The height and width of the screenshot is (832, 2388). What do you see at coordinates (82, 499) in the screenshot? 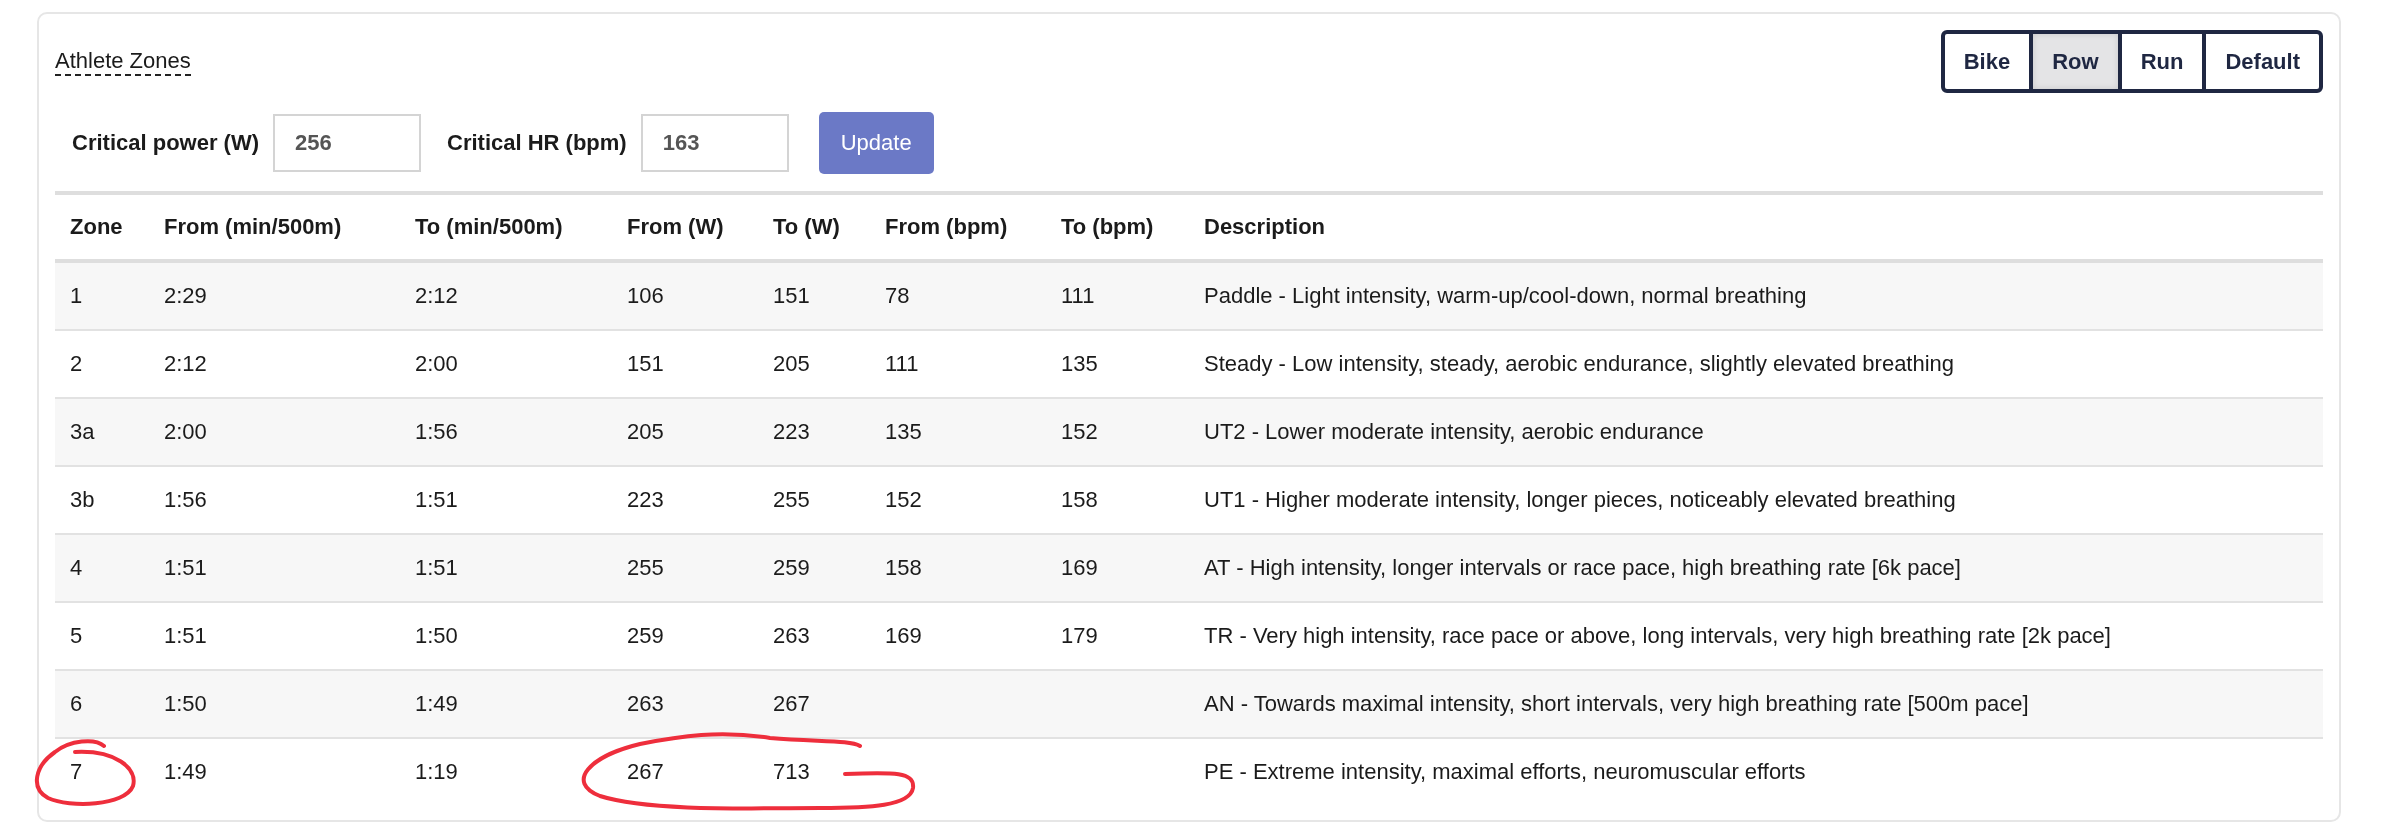
I see `table-cell: 3b` at bounding box center [82, 499].